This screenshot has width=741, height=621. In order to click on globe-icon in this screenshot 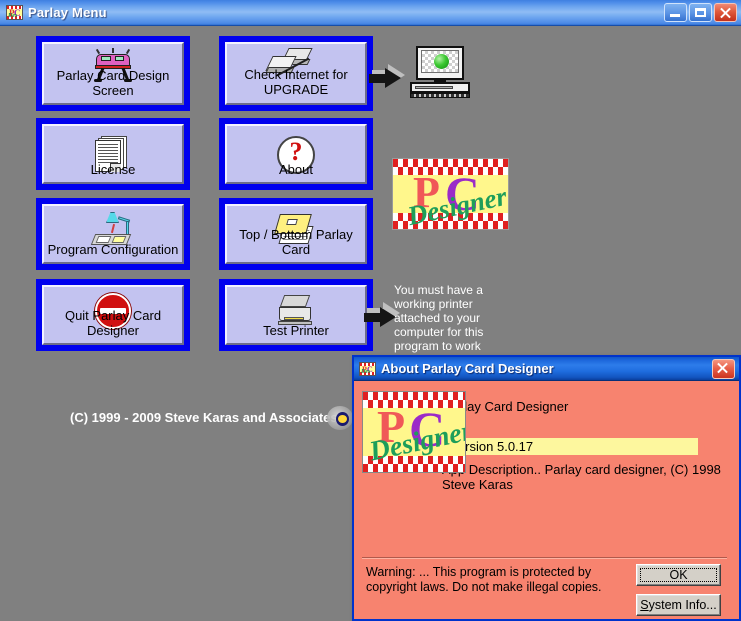, I will do `click(341, 418)`.